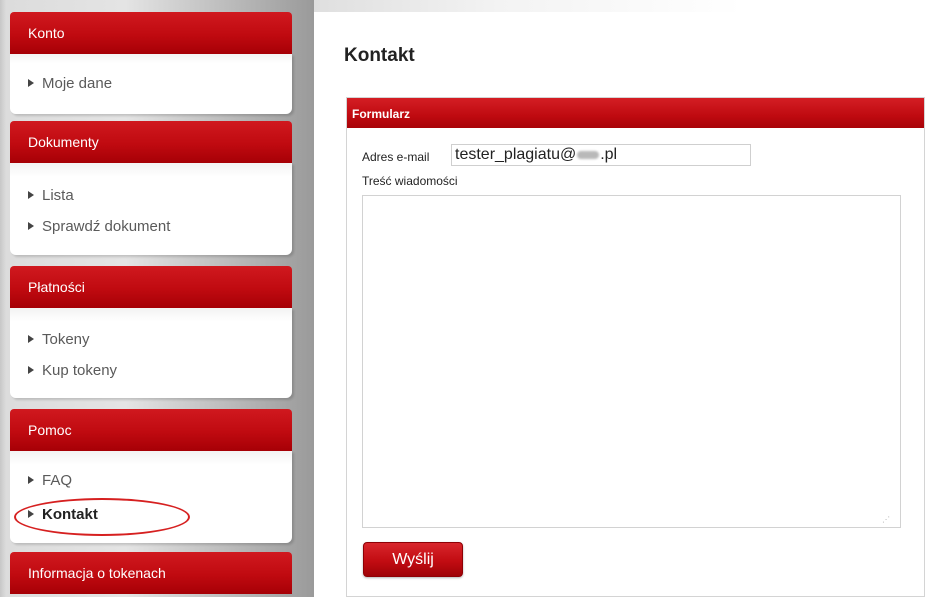 The width and height of the screenshot is (927, 597). What do you see at coordinates (80, 370) in the screenshot?
I see `sidebar-item-label: Kup tokeny` at bounding box center [80, 370].